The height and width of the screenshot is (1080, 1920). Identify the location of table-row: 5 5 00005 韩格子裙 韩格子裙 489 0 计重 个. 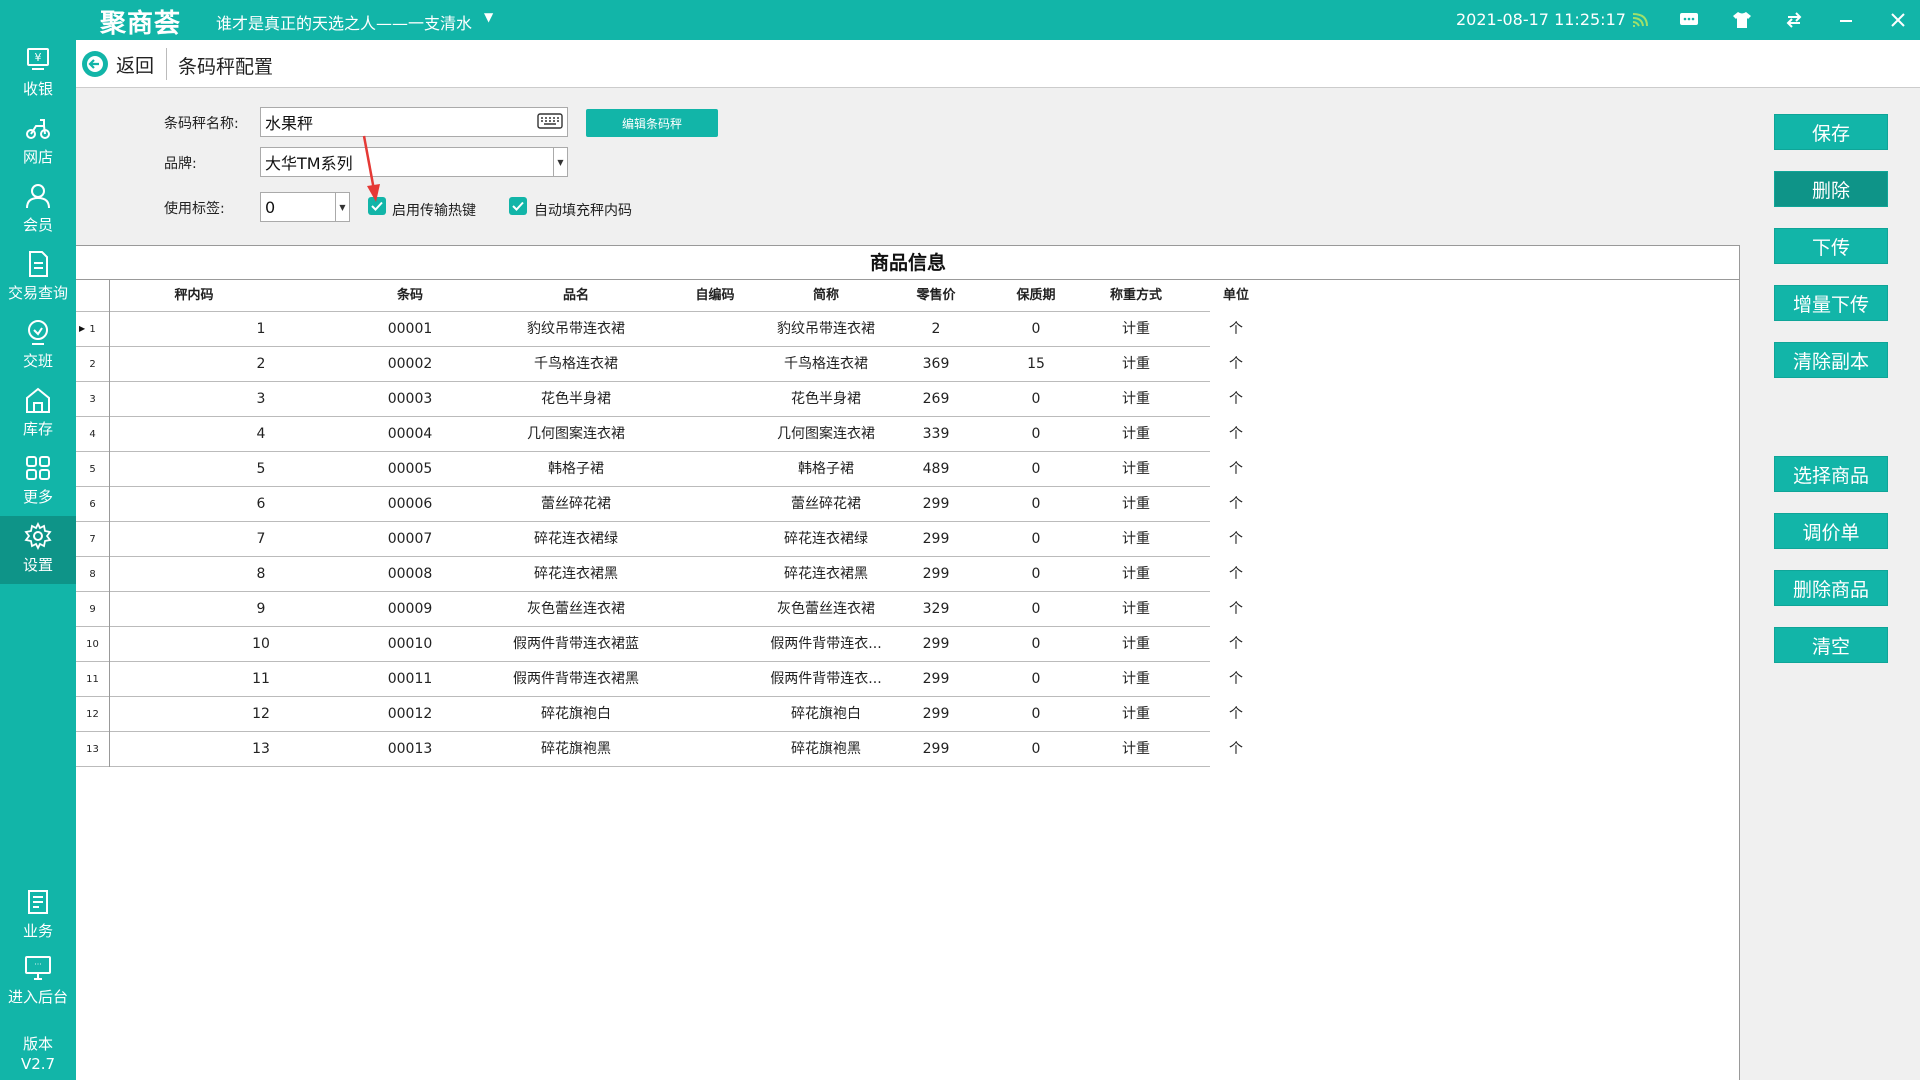
(659, 469).